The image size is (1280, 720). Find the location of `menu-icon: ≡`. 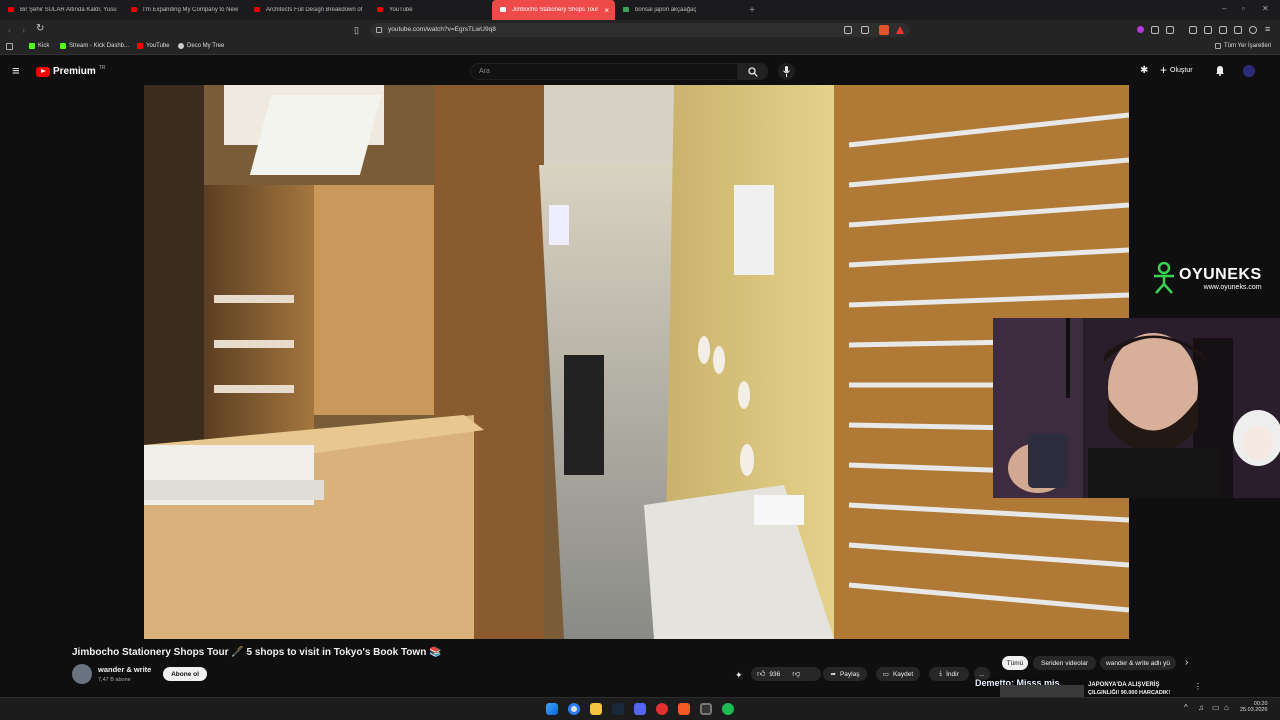

menu-icon: ≡ is located at coordinates (1267, 29).